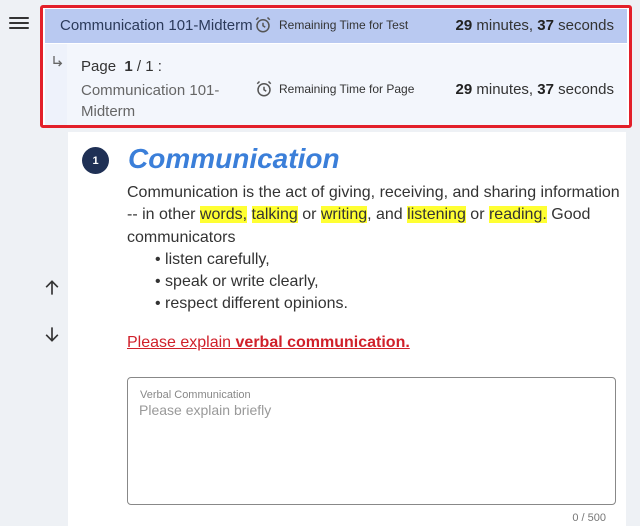 The height and width of the screenshot is (526, 640). What do you see at coordinates (344, 215) in the screenshot?
I see `highlight: writing` at bounding box center [344, 215].